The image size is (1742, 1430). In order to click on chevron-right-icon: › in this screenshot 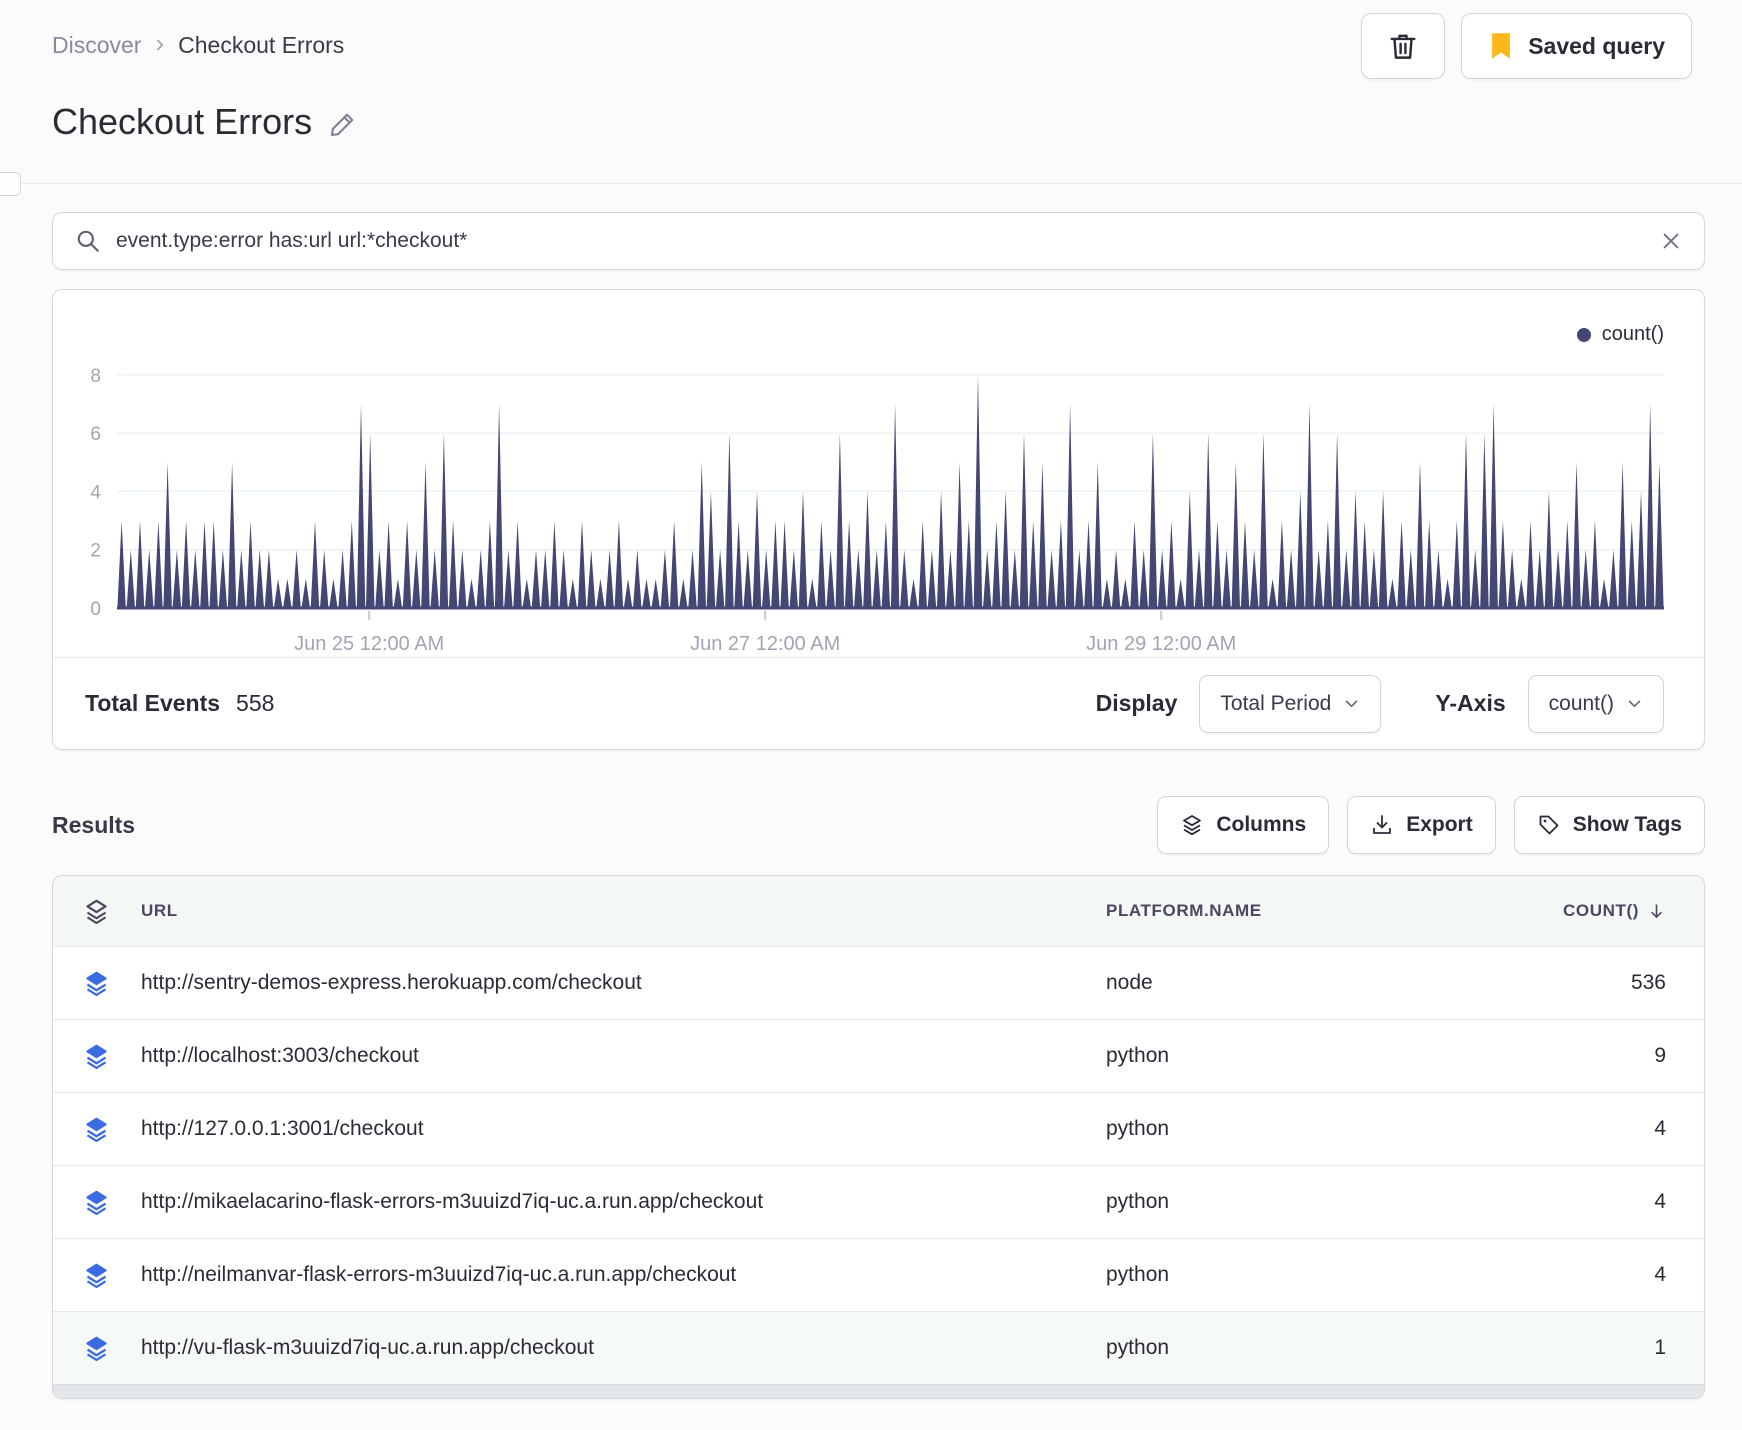, I will do `click(160, 43)`.